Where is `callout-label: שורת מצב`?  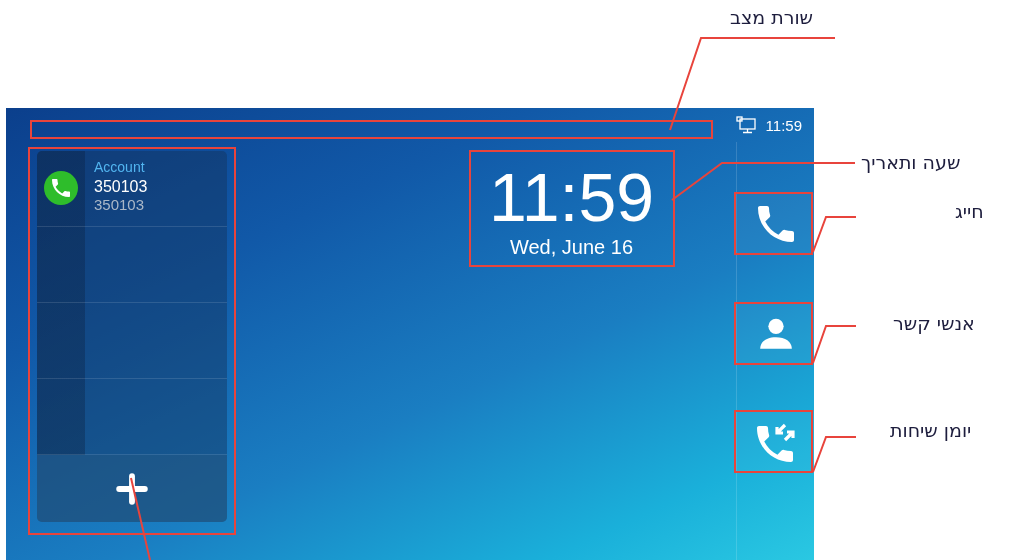
callout-label: שורת מצב is located at coordinates (772, 17).